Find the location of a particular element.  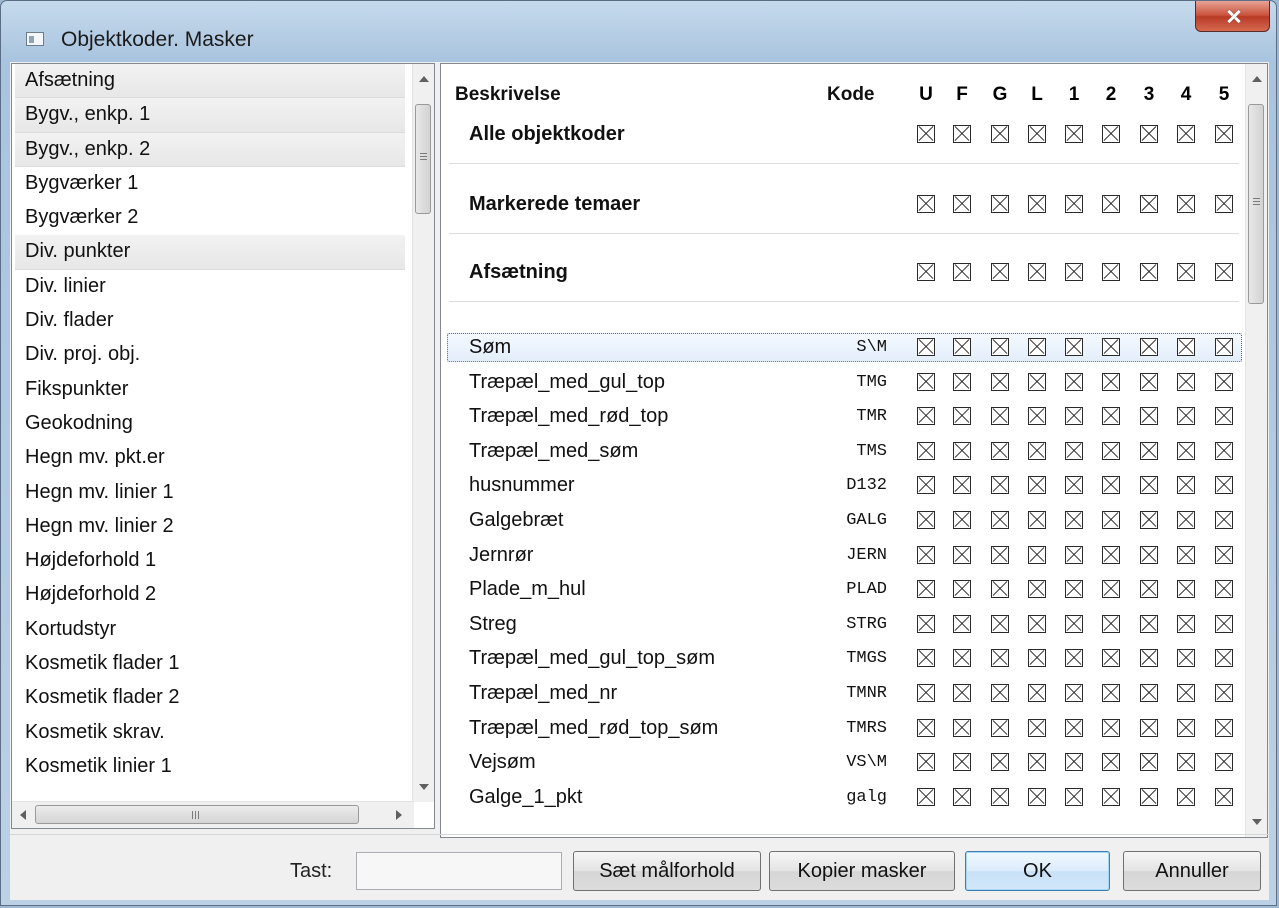

theme-list-horizontal-scrollbar is located at coordinates (213, 814).